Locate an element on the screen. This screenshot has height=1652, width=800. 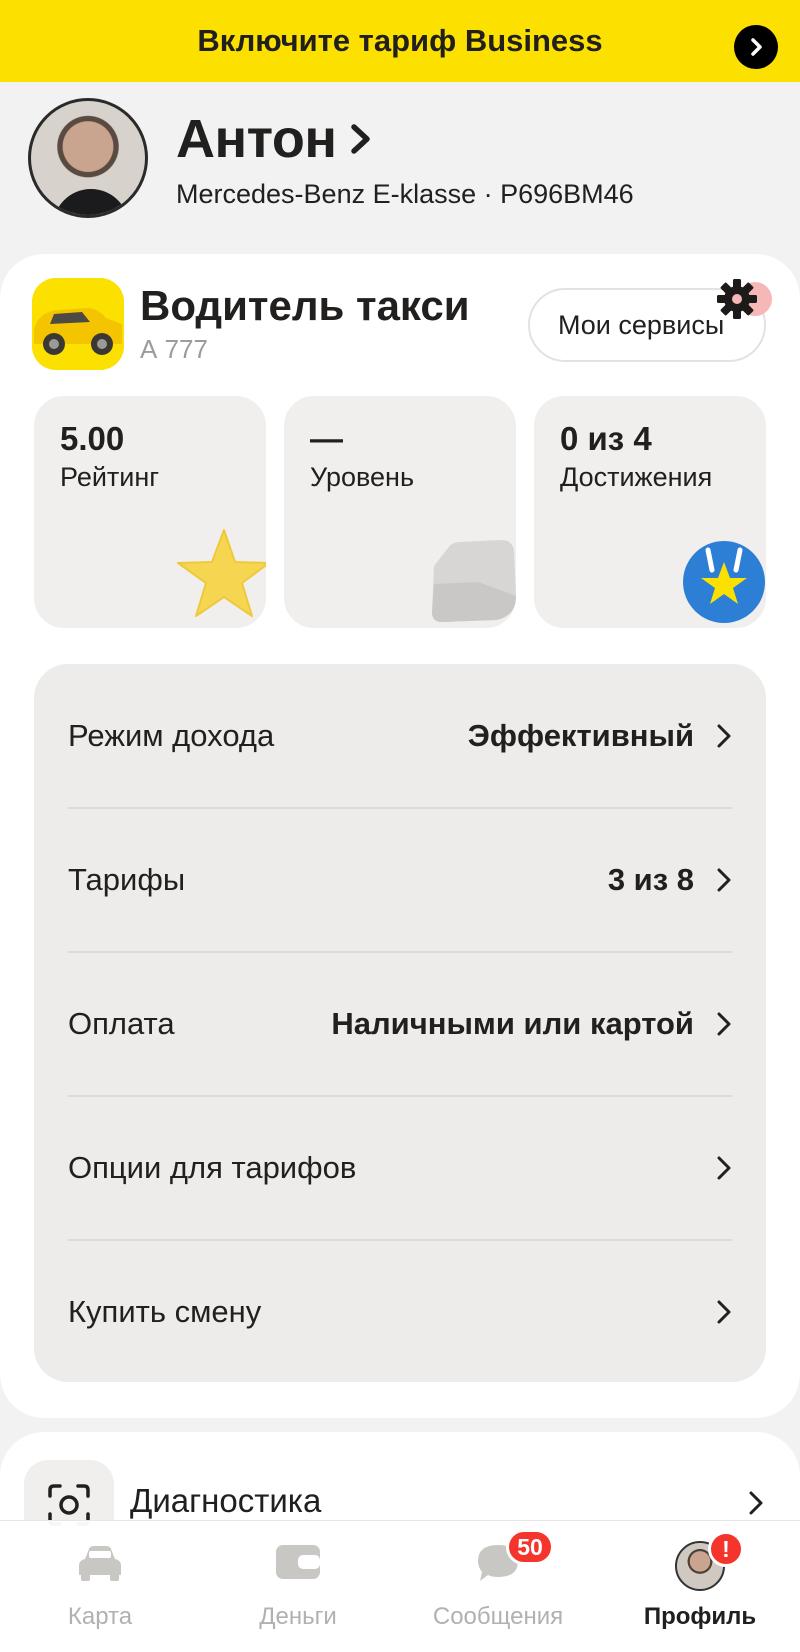
row-value: Наличными или картой is located at coordinates (512, 1023).